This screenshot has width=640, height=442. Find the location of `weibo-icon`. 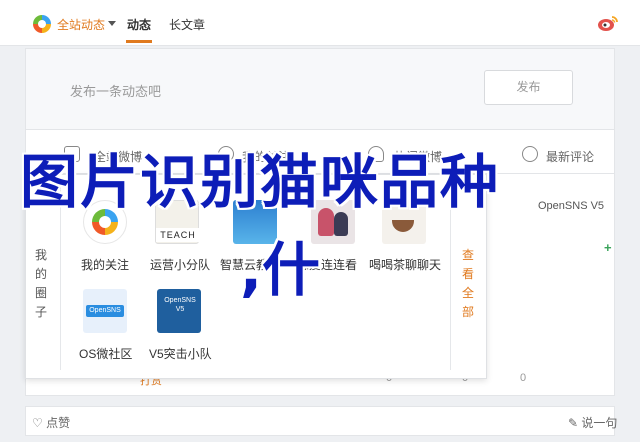

weibo-icon is located at coordinates (608, 23).